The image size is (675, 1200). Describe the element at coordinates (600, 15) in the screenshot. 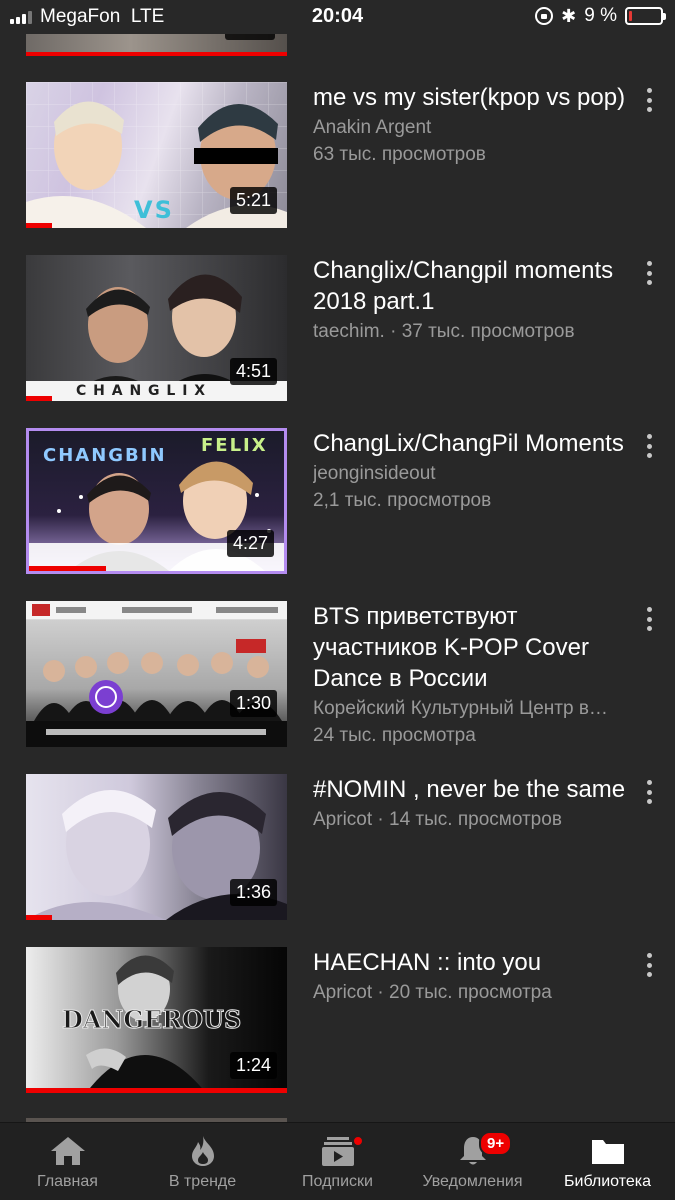

I see `battery-percent: 9 %` at that location.